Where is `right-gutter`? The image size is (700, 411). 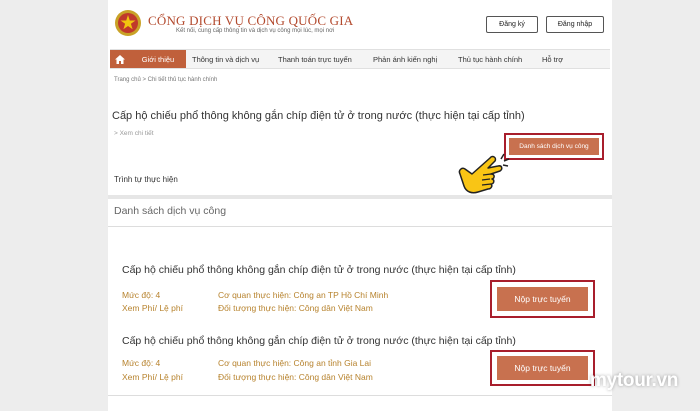 right-gutter is located at coordinates (656, 205).